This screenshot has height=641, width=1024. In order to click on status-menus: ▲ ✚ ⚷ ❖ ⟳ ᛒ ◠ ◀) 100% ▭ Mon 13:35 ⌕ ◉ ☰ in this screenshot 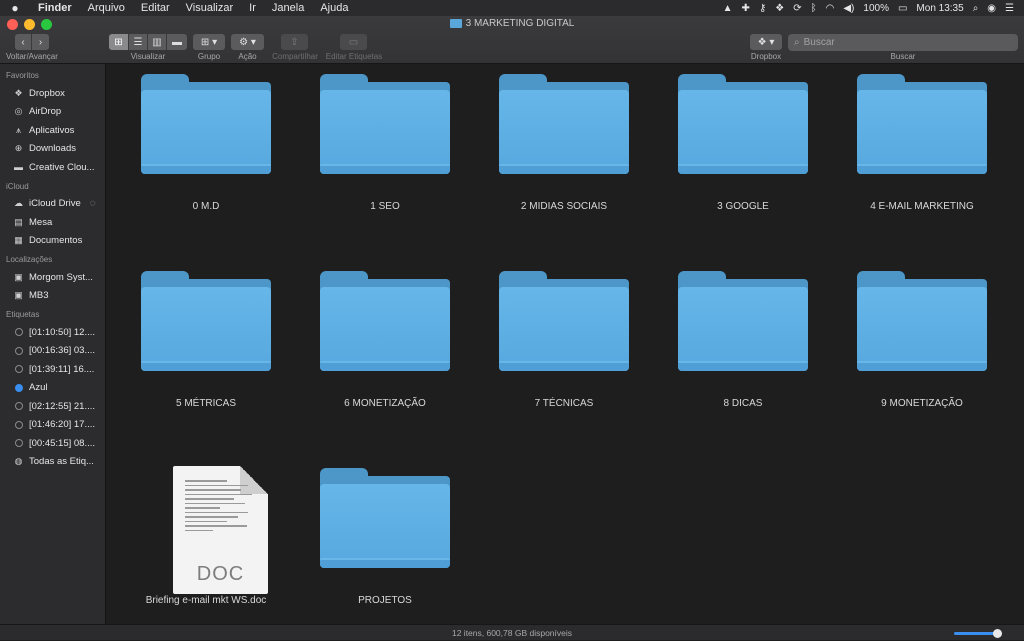, I will do `click(873, 8)`.